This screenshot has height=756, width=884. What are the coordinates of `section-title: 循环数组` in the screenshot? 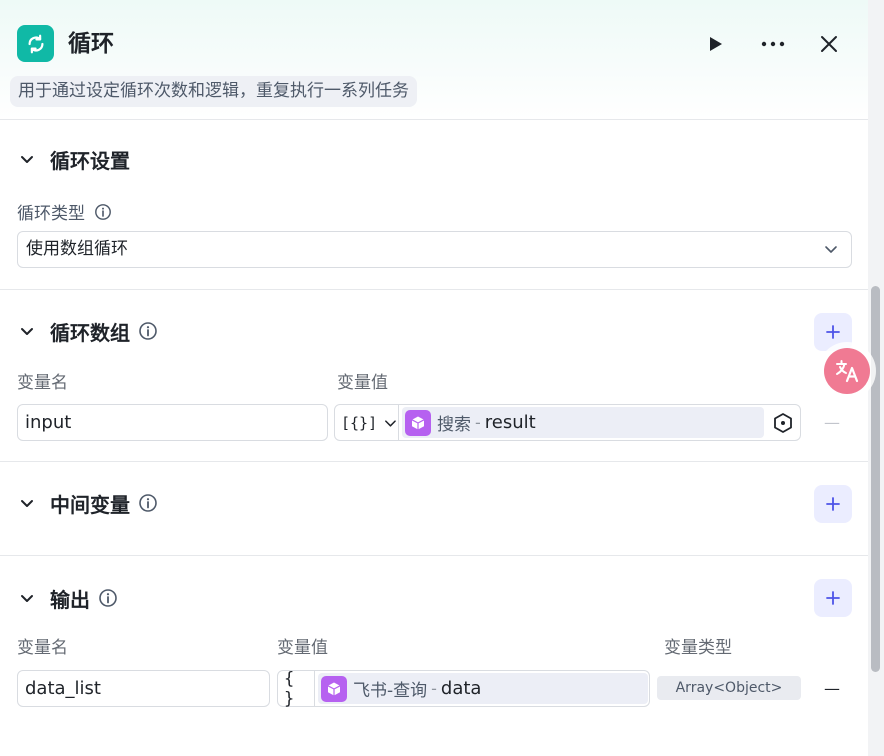 It's located at (90, 332).